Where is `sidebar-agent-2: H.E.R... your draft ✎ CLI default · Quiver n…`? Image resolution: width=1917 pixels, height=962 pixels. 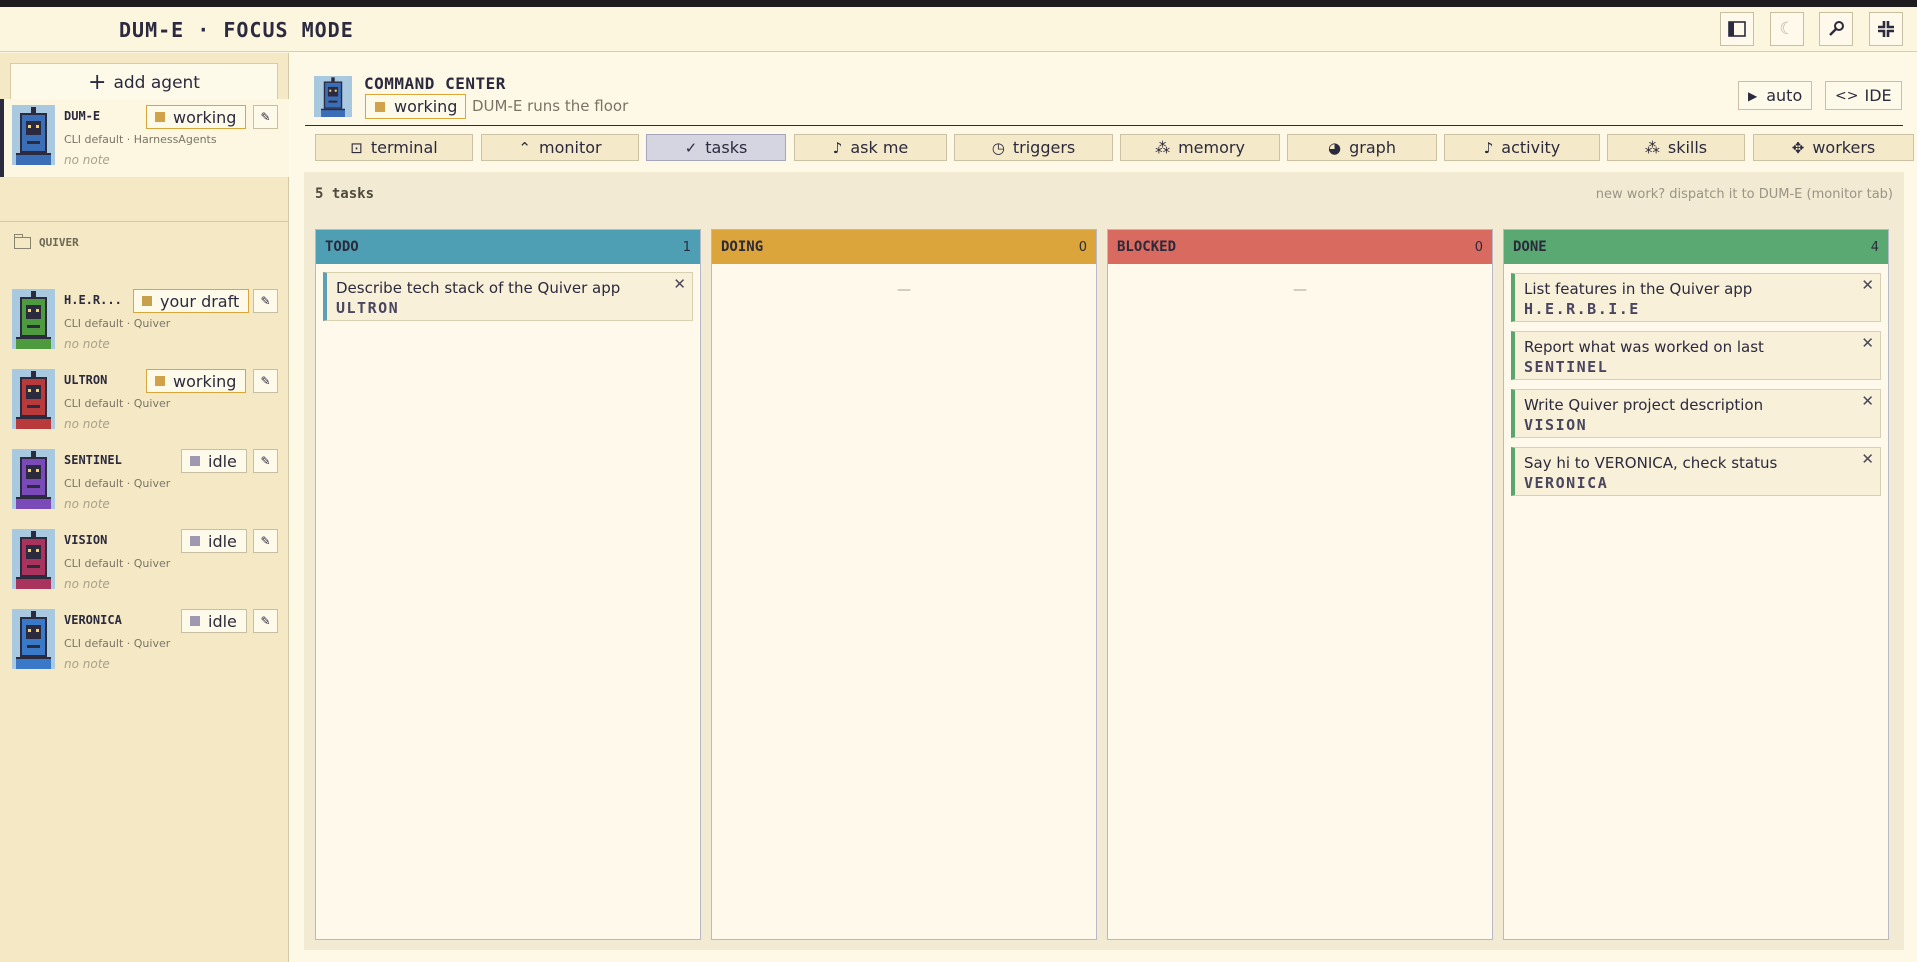 sidebar-agent-2: H.E.R... your draft ✎ CLI default · Quiver n… is located at coordinates (144, 322).